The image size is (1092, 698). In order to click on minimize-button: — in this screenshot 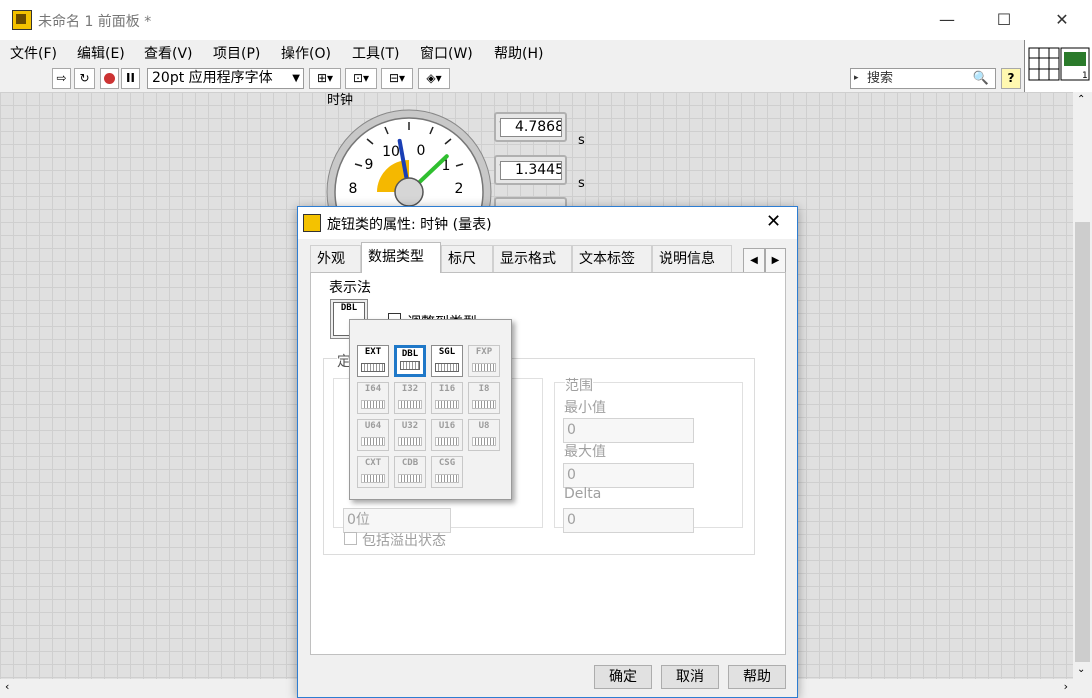, I will do `click(947, 20)`.